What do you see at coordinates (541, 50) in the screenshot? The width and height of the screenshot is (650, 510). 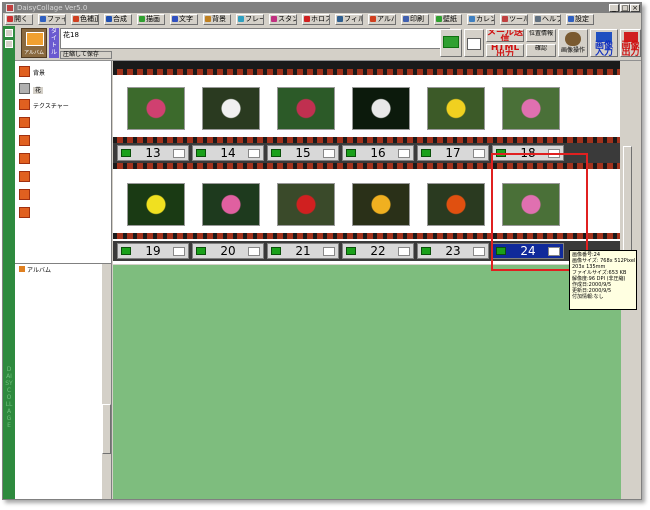 I see `confirm-button: 確認` at bounding box center [541, 50].